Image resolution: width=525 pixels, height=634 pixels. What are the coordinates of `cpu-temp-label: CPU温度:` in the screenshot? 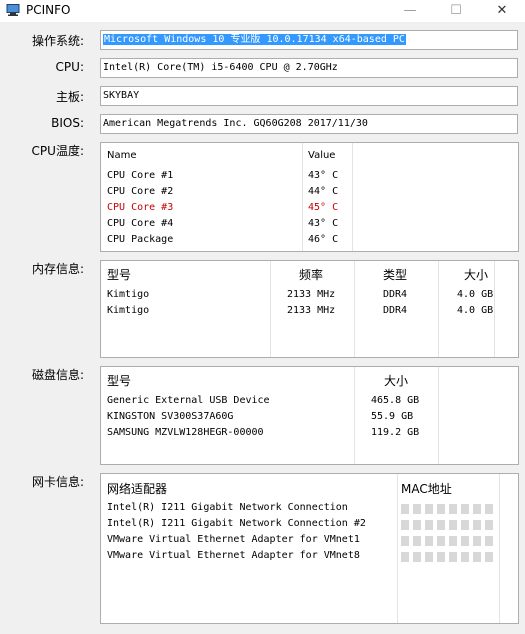 It's located at (57, 151).